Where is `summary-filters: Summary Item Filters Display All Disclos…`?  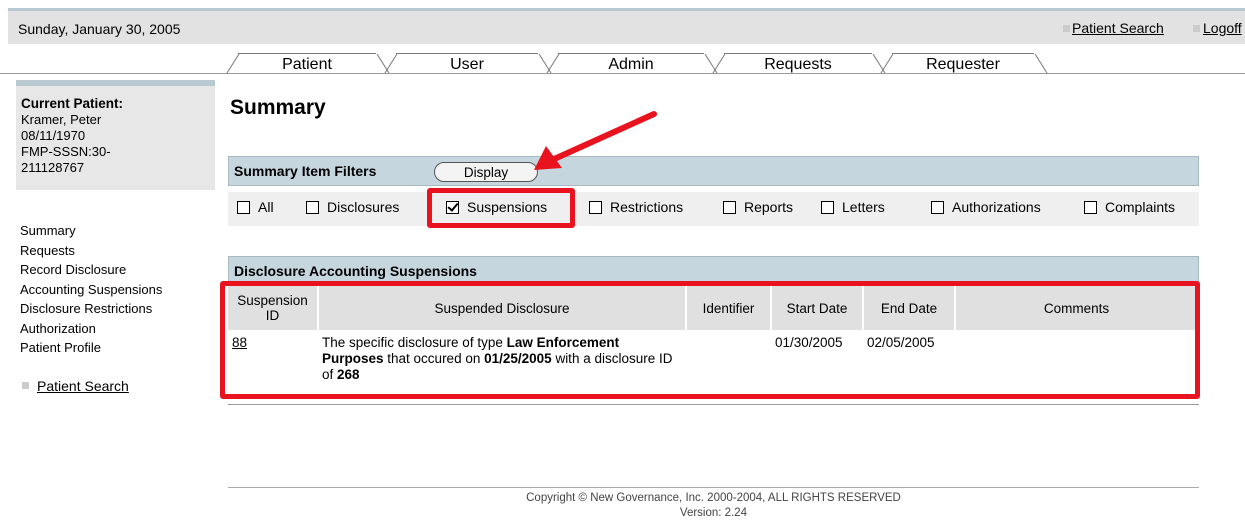
summary-filters: Summary Item Filters Display All Disclos… is located at coordinates (713, 191).